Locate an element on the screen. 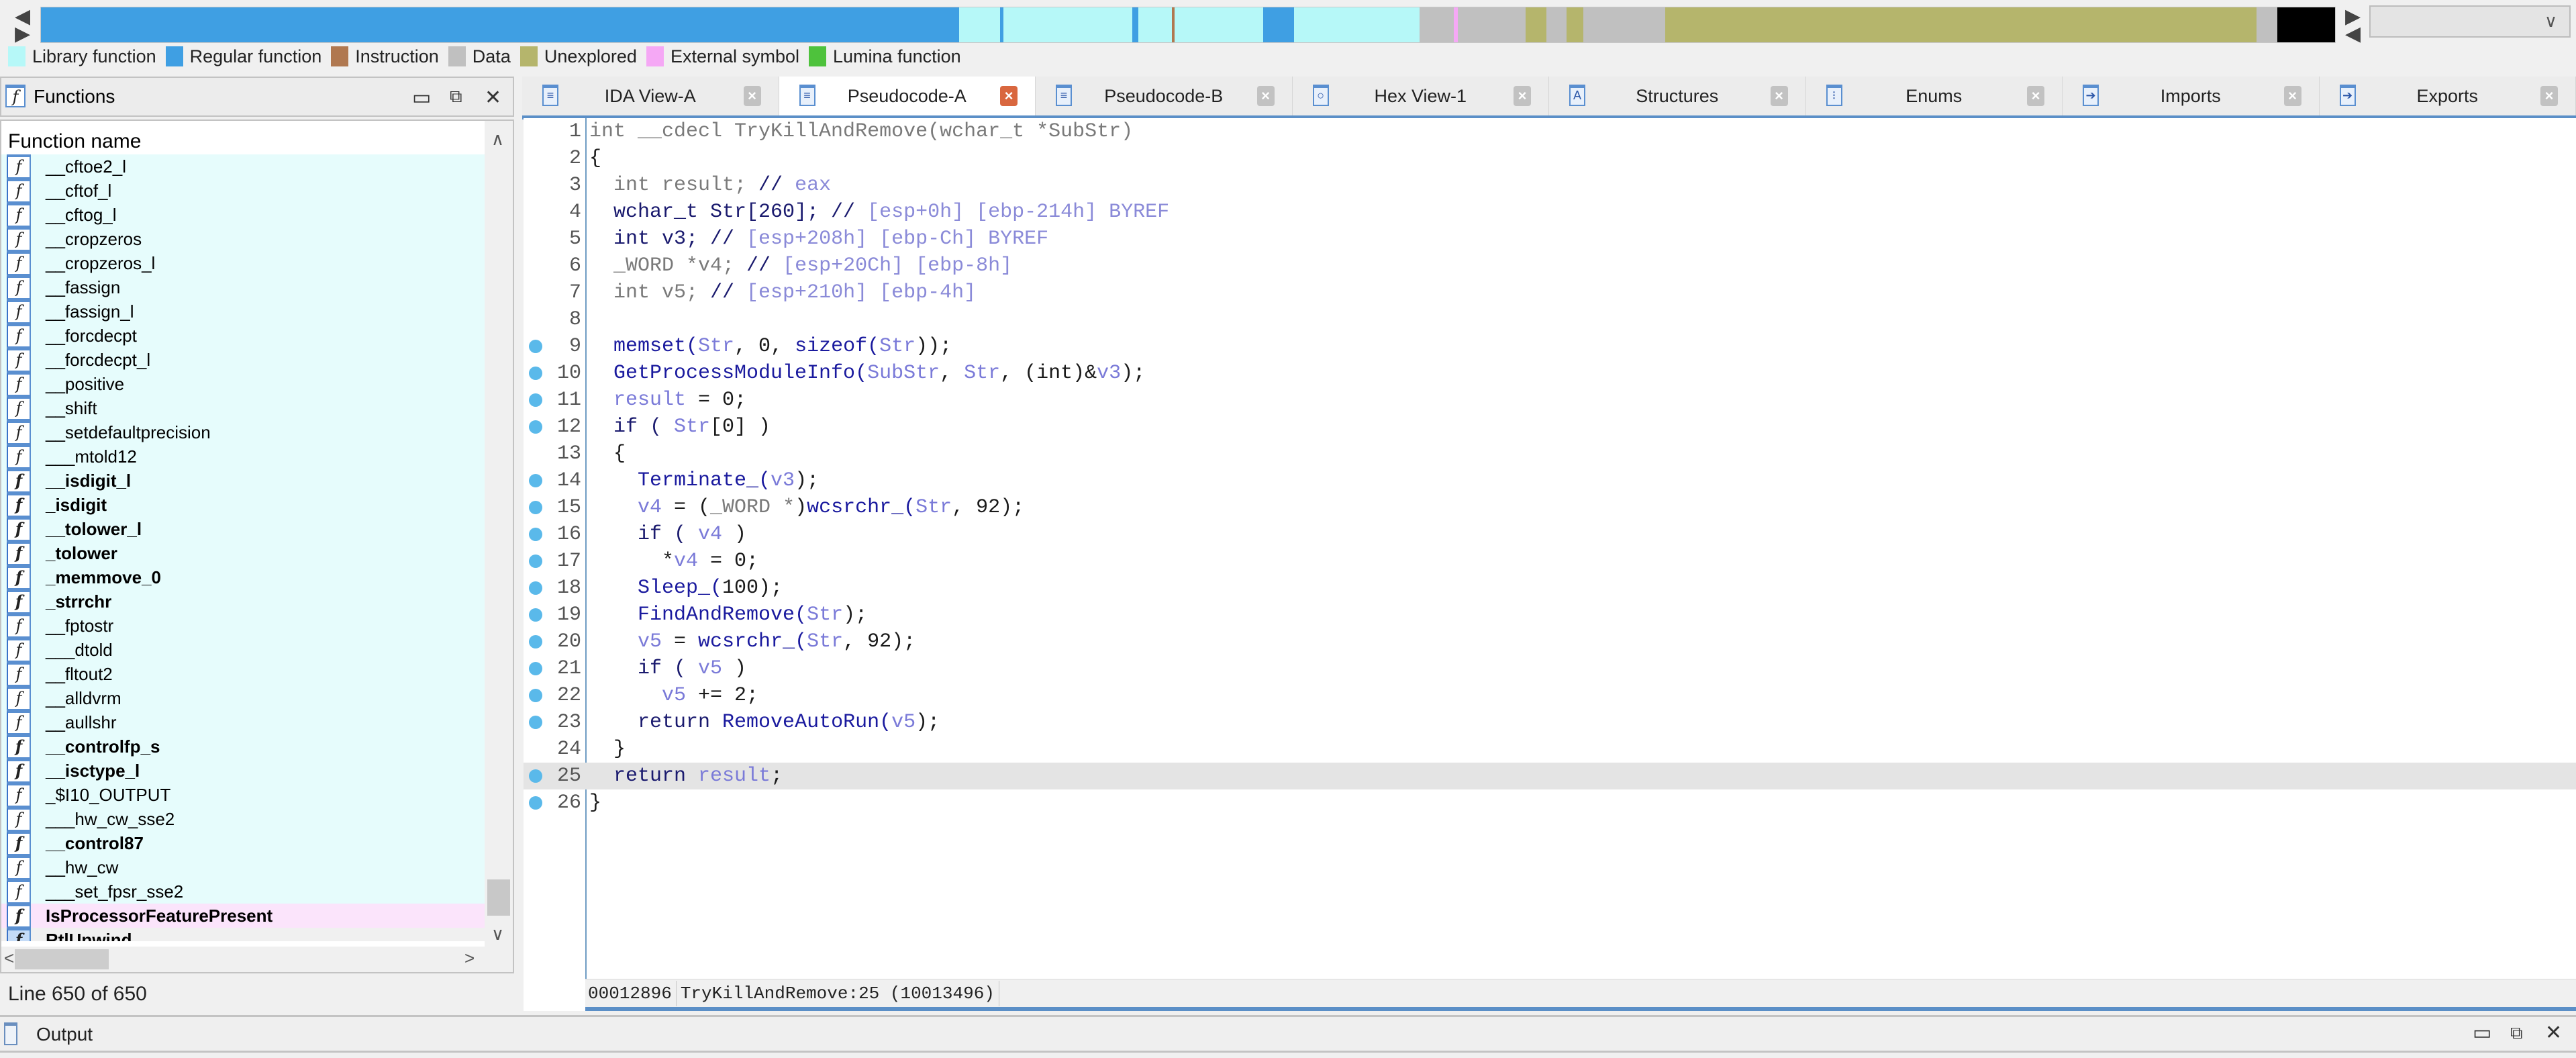 This screenshot has height=1058, width=2576. function-list-item: f __aullshr is located at coordinates (243, 722).